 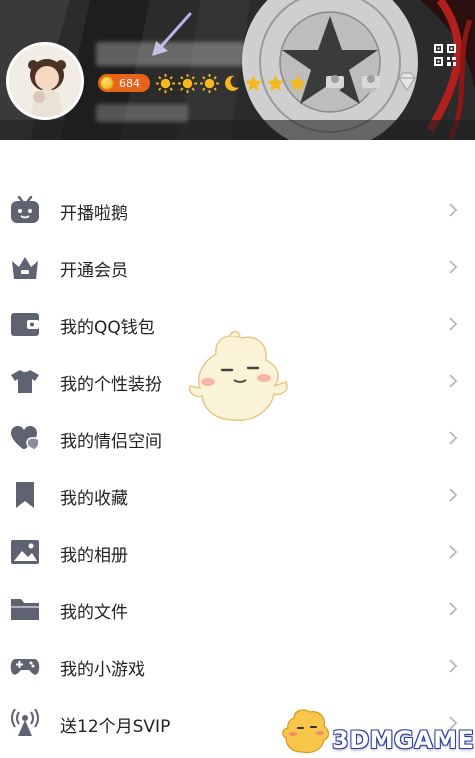 I want to click on menu-item-live: 开播啦鹅, so click(x=237, y=210).